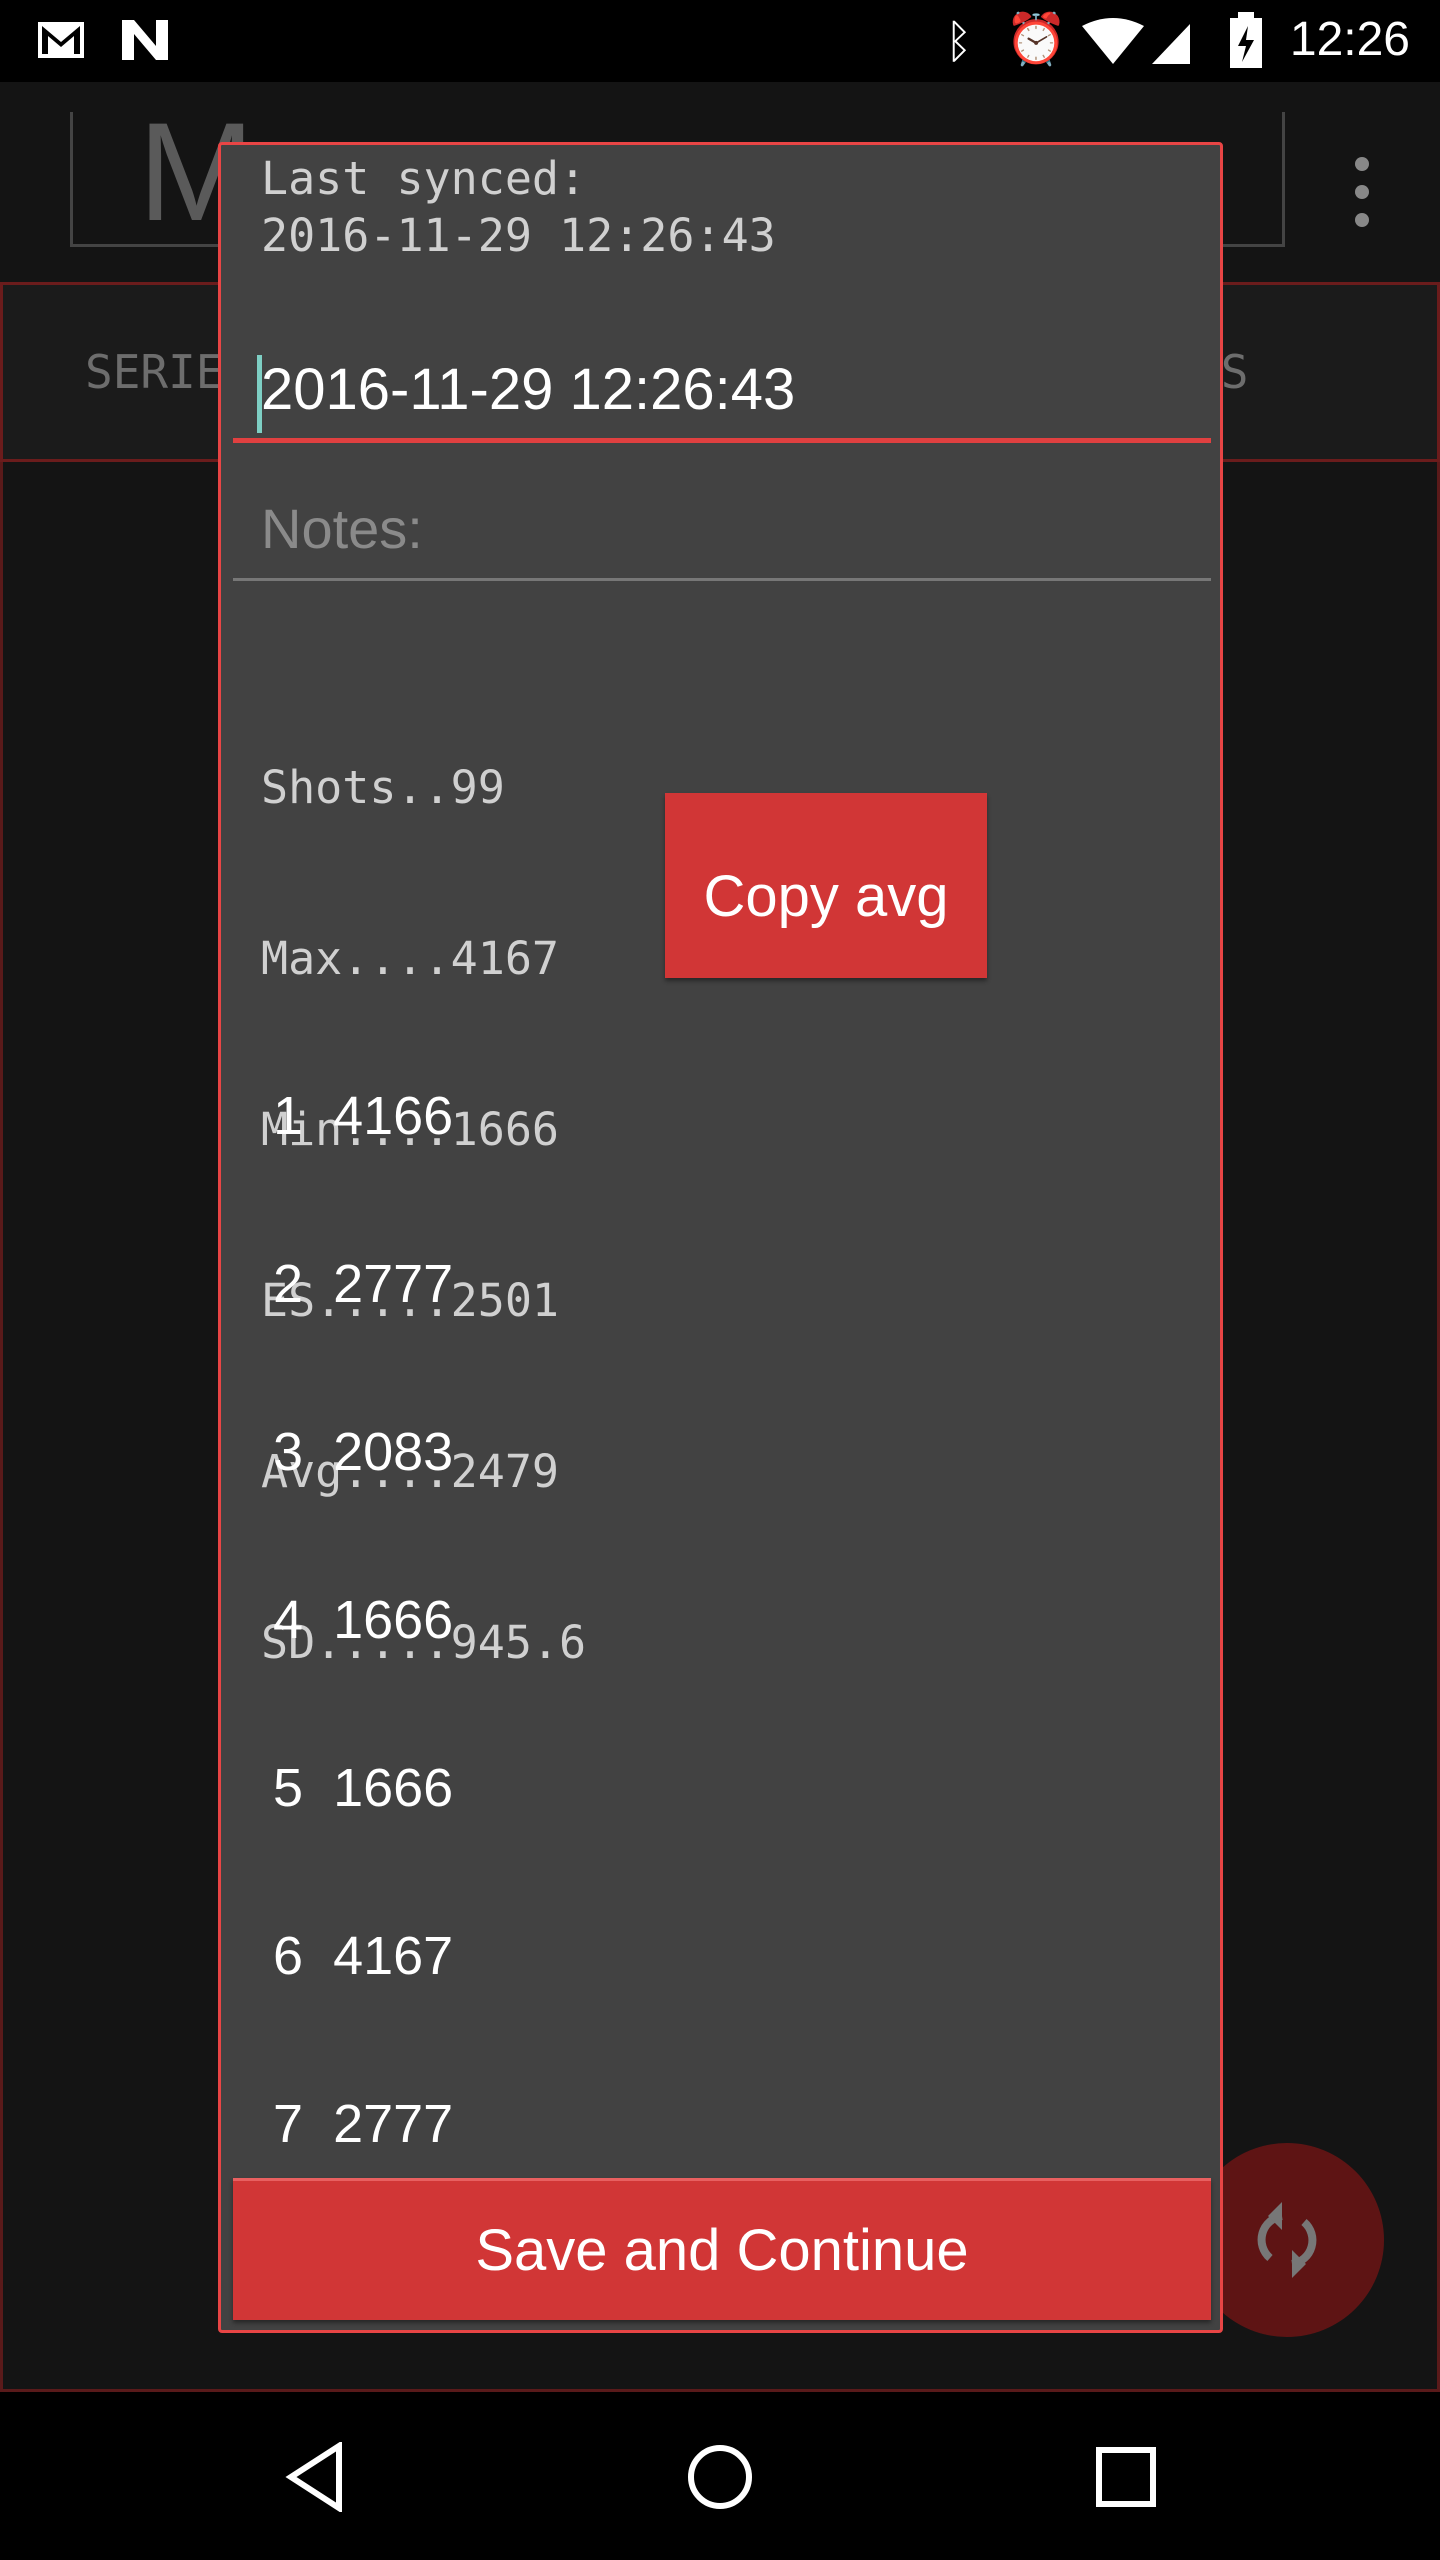  I want to click on gmail-icon, so click(61, 40).